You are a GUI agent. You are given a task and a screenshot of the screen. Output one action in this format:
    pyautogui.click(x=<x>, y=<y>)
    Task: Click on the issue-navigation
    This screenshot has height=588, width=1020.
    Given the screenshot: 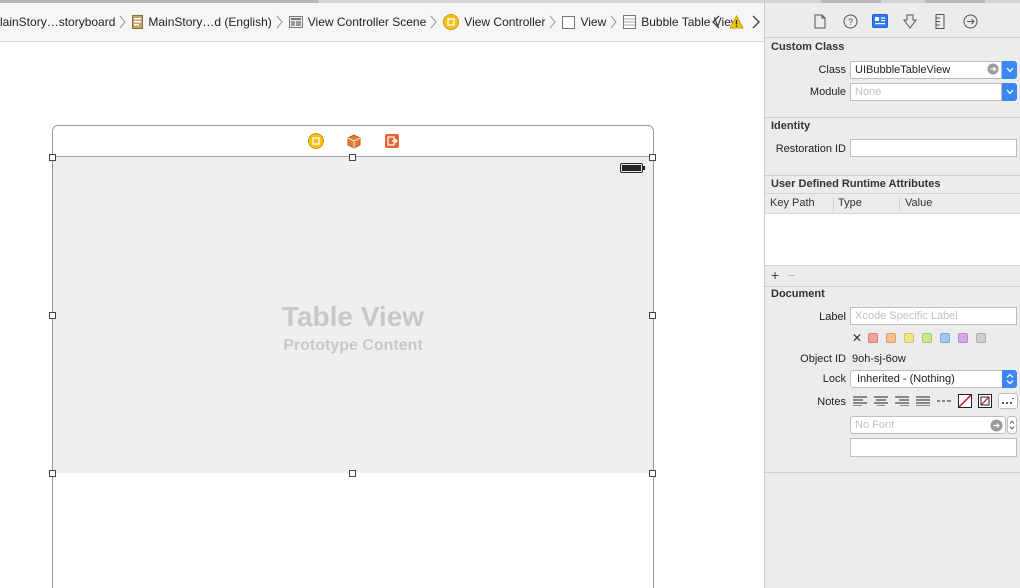 What is the action you would take?
    pyautogui.click(x=736, y=22)
    